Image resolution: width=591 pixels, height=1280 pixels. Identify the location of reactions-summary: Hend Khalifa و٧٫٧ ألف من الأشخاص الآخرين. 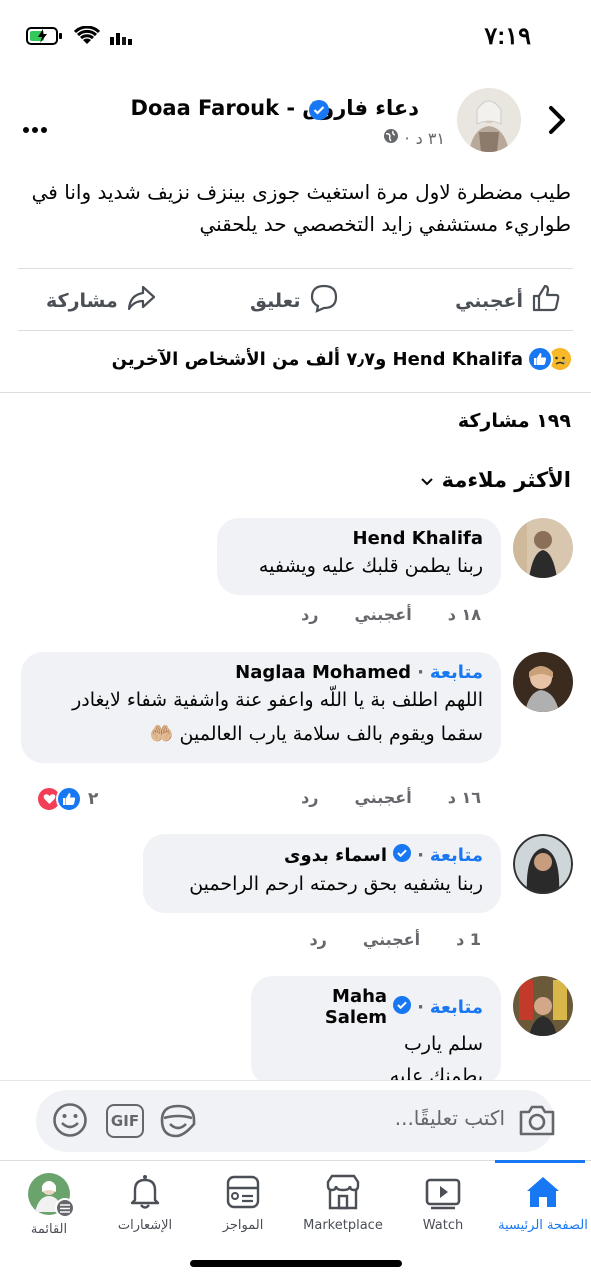
(342, 359).